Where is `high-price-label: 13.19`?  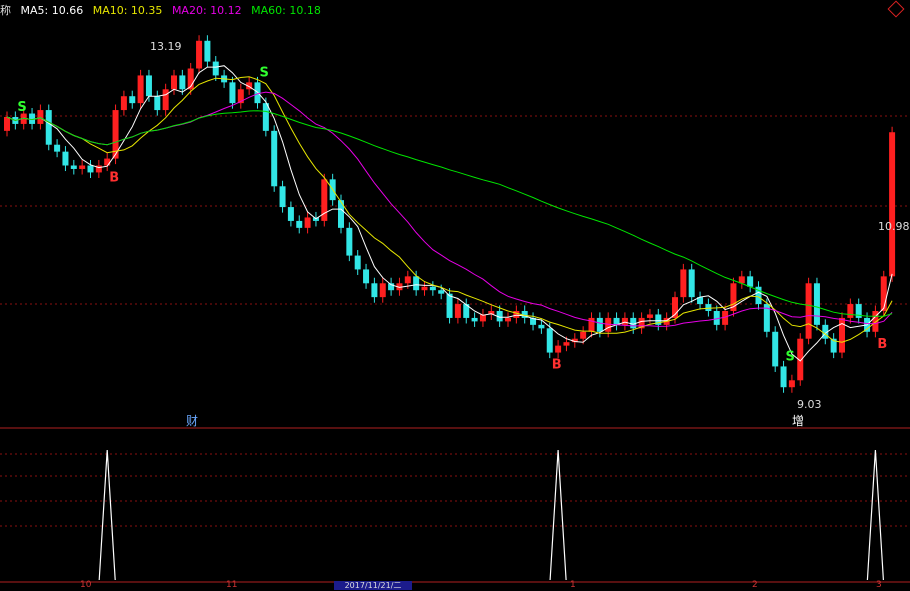 high-price-label: 13.19 is located at coordinates (166, 46).